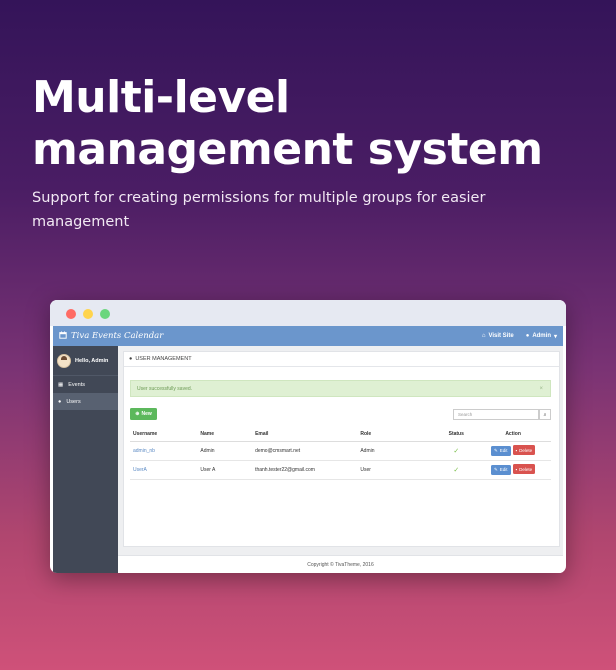 This screenshot has height=670, width=616. What do you see at coordinates (308, 313) in the screenshot?
I see `window-titlebar` at bounding box center [308, 313].